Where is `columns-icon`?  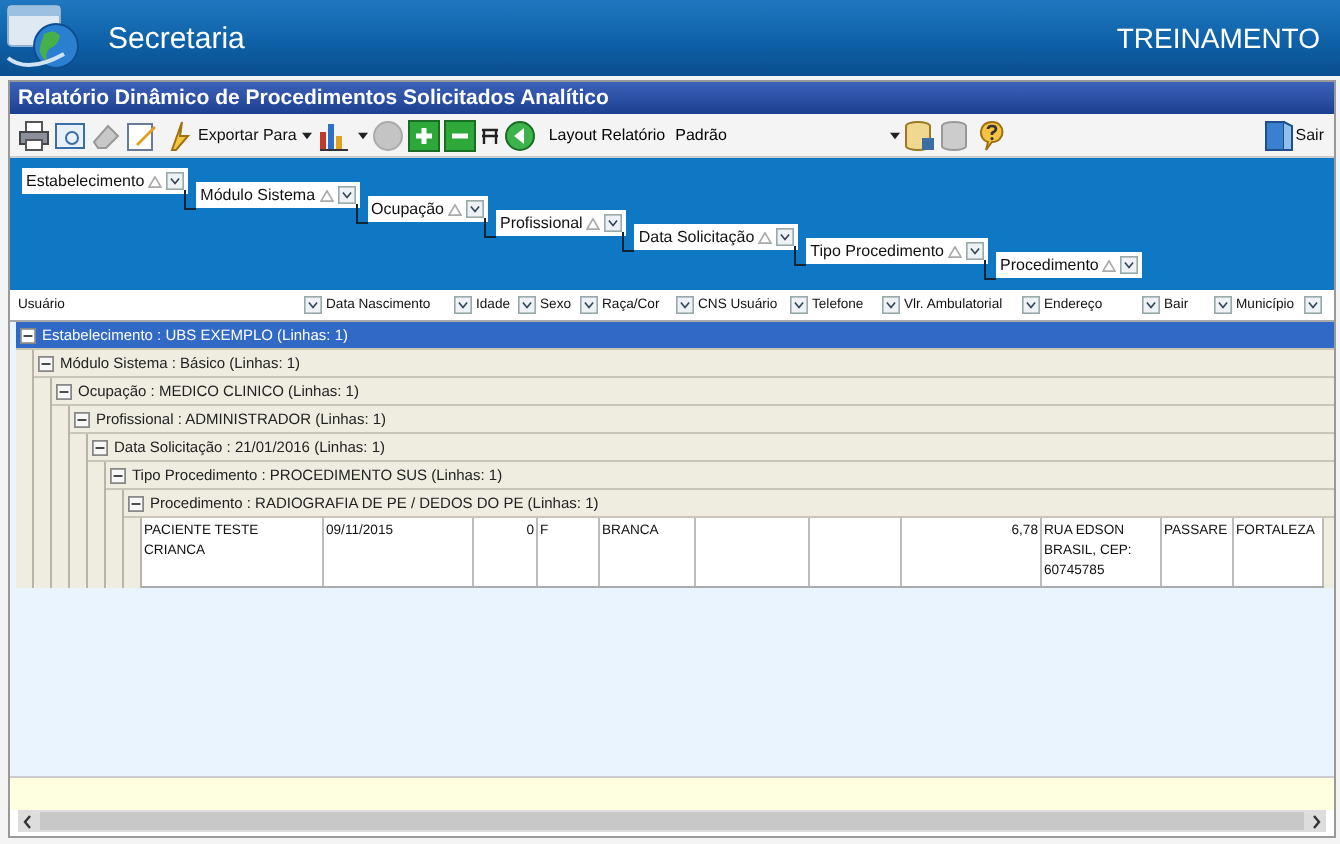
columns-icon is located at coordinates (490, 135).